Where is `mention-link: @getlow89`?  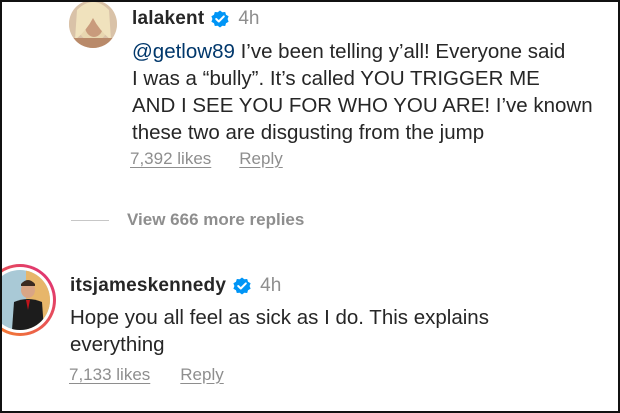
mention-link: @getlow89 is located at coordinates (183, 51).